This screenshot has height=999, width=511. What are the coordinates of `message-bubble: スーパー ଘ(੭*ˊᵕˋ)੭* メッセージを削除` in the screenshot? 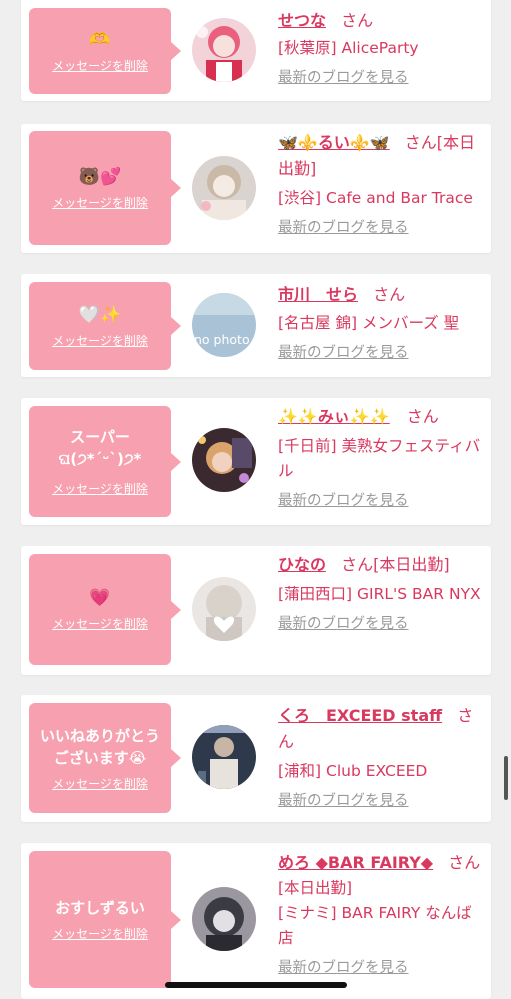 It's located at (105, 461).